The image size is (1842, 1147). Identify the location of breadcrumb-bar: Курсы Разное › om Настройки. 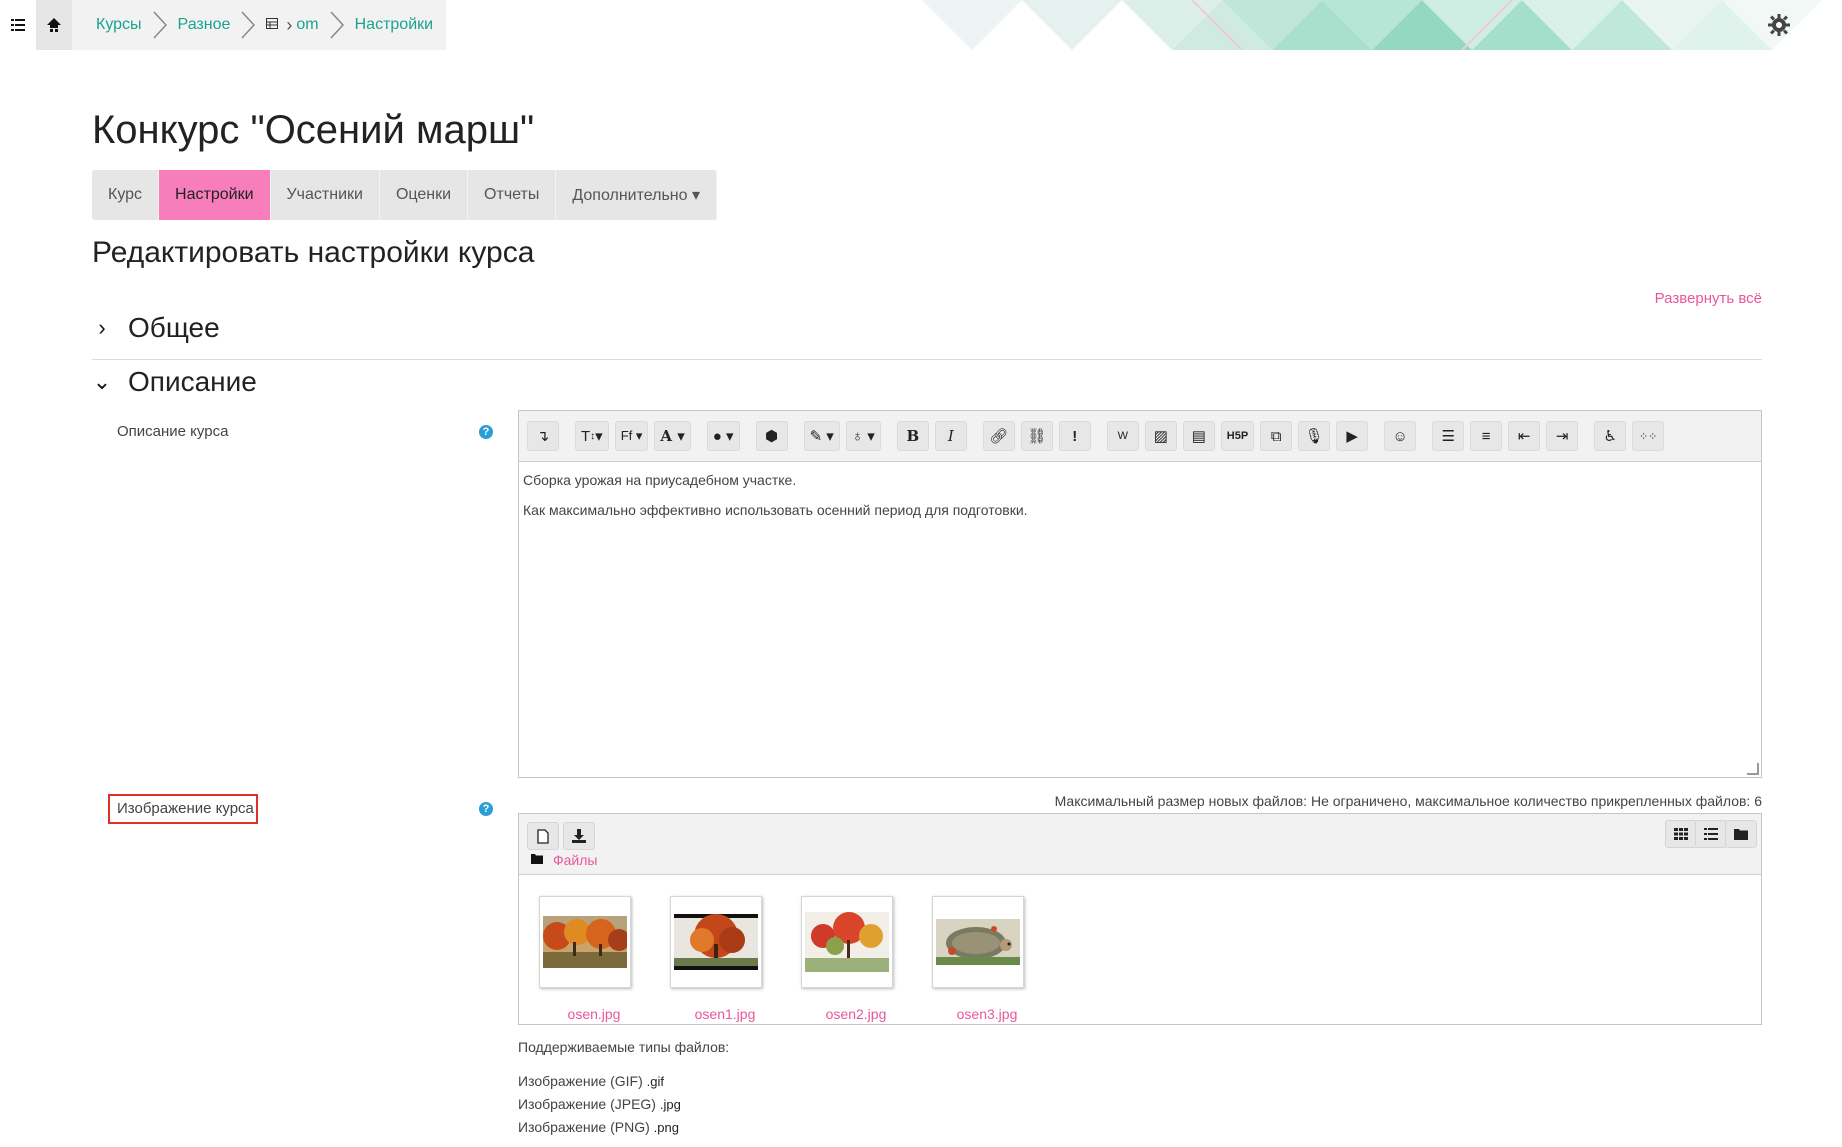
(223, 25).